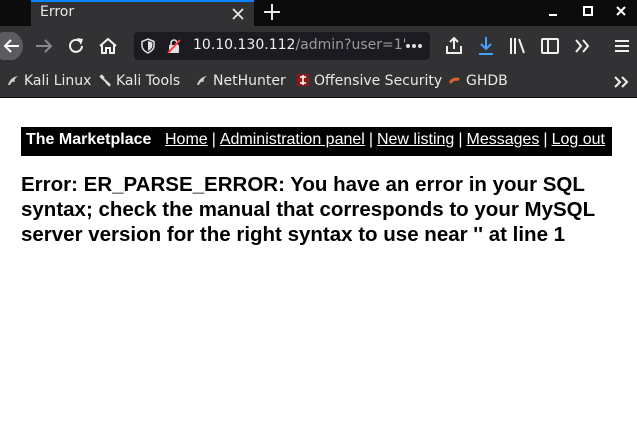  What do you see at coordinates (486, 46) in the screenshot?
I see `downloads-icon` at bounding box center [486, 46].